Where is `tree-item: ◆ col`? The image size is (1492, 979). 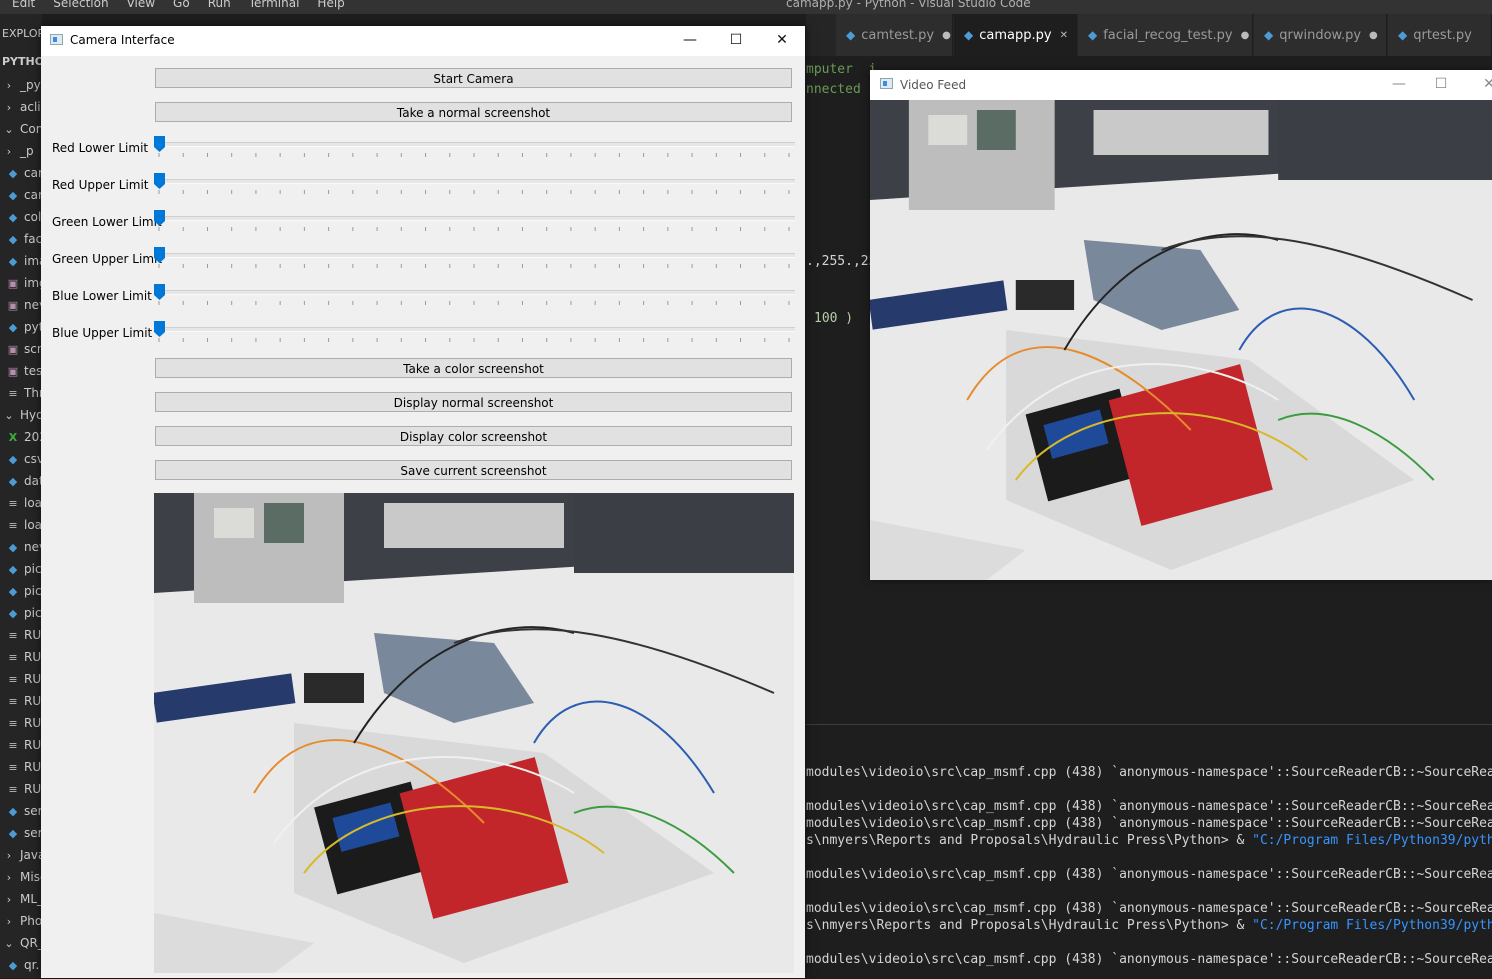
tree-item: ◆ col is located at coordinates (21, 217).